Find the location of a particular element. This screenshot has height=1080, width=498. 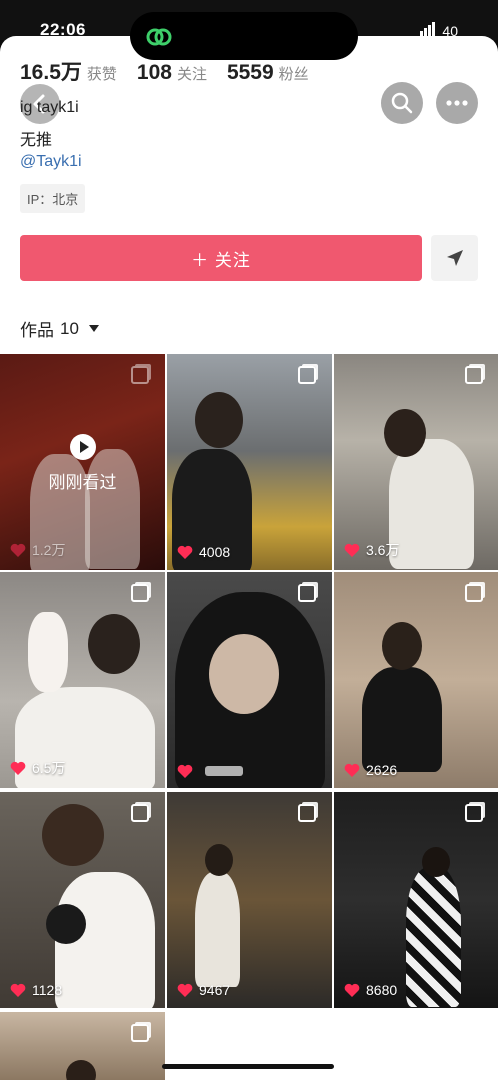

like-count: 9467 is located at coordinates (203, 990).